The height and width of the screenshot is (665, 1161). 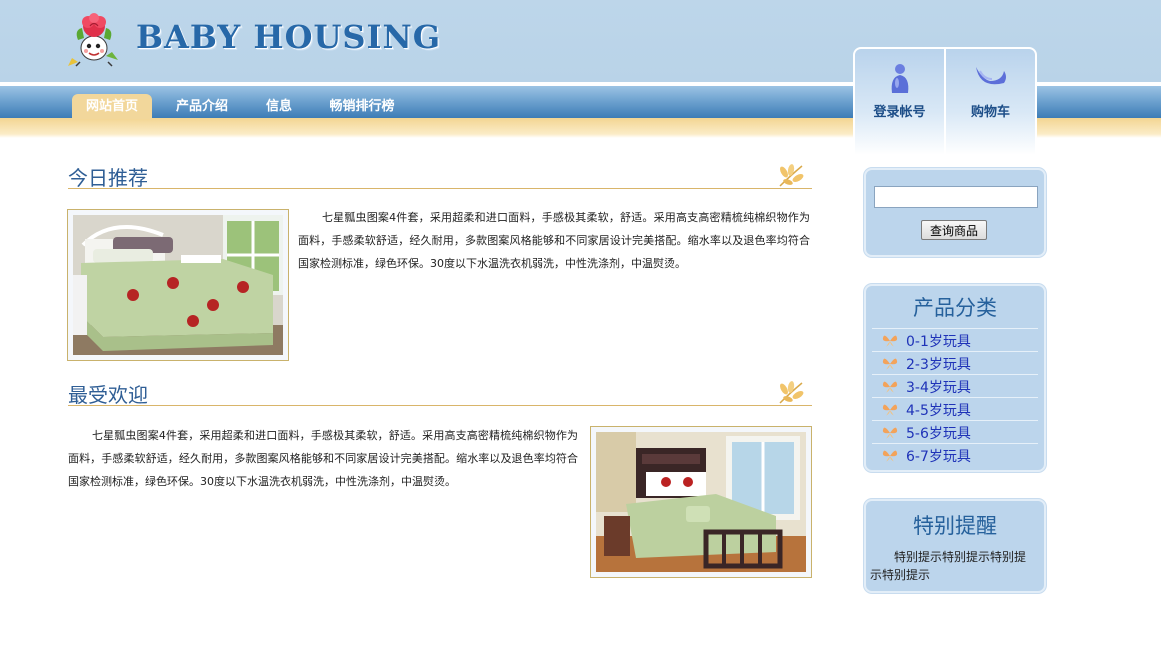 I want to click on category-item: 3-4岁玩具, so click(x=955, y=385).